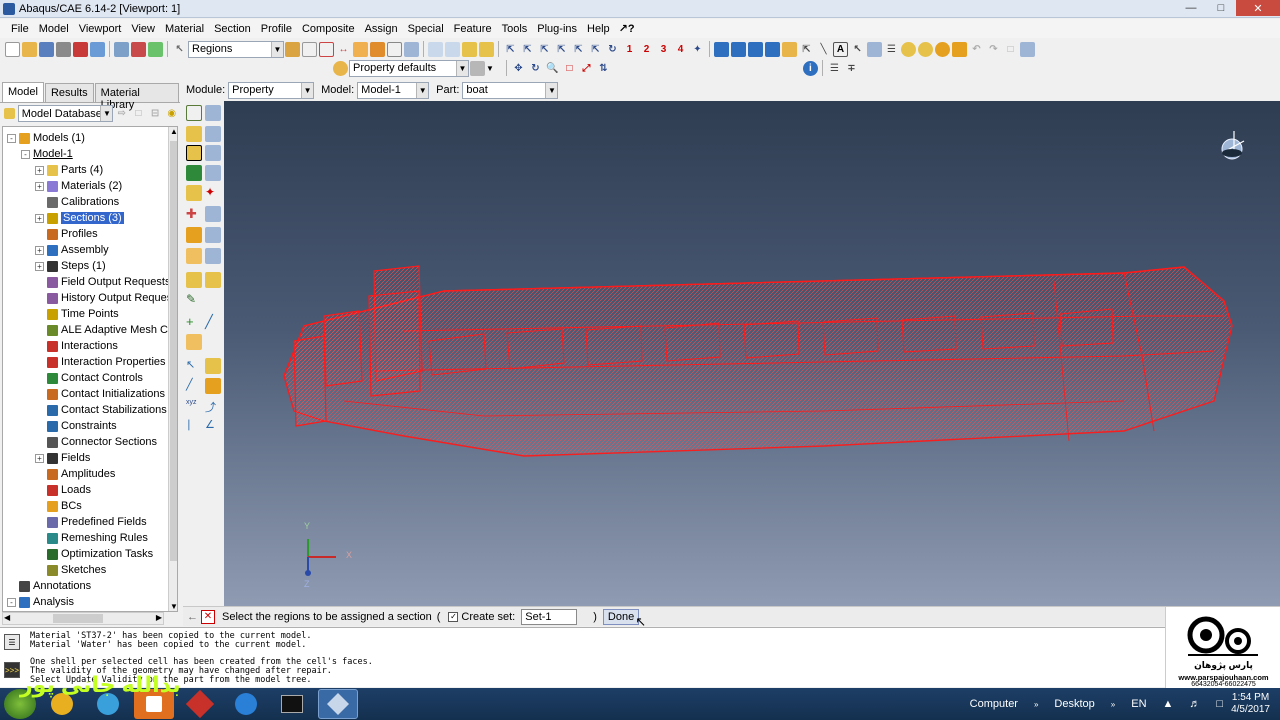  Describe the element at coordinates (393, 90) in the screenshot. I see `model-combo: Model-1 ▼` at that location.